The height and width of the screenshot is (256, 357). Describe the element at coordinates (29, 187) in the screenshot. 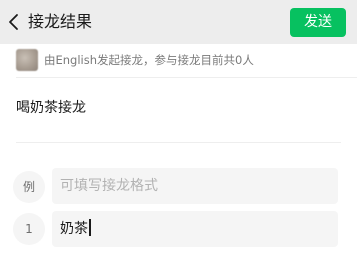

I see `example-row-number: 例` at that location.